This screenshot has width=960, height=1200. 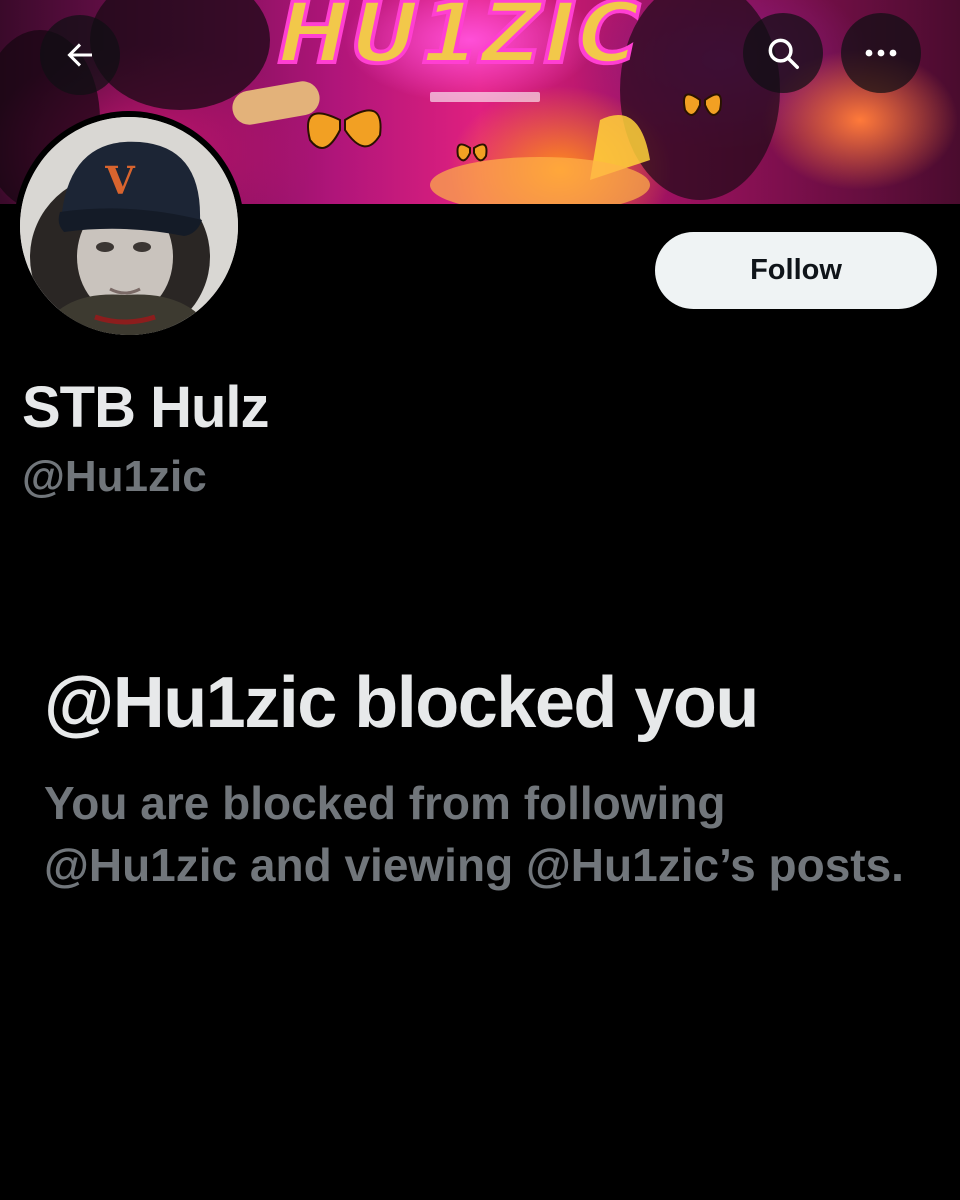 I want to click on more-button, so click(x=881, y=53).